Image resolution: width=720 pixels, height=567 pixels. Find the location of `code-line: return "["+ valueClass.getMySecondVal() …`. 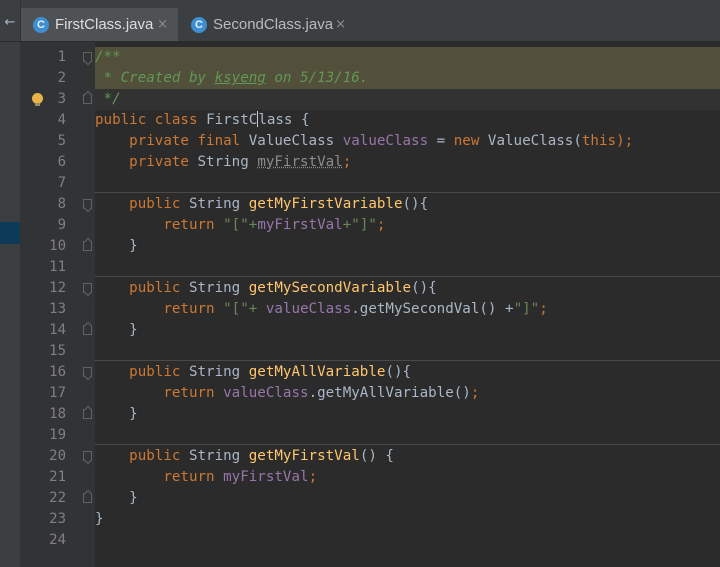

code-line: return "["+ valueClass.getMySecondVal() … is located at coordinates (407, 309).